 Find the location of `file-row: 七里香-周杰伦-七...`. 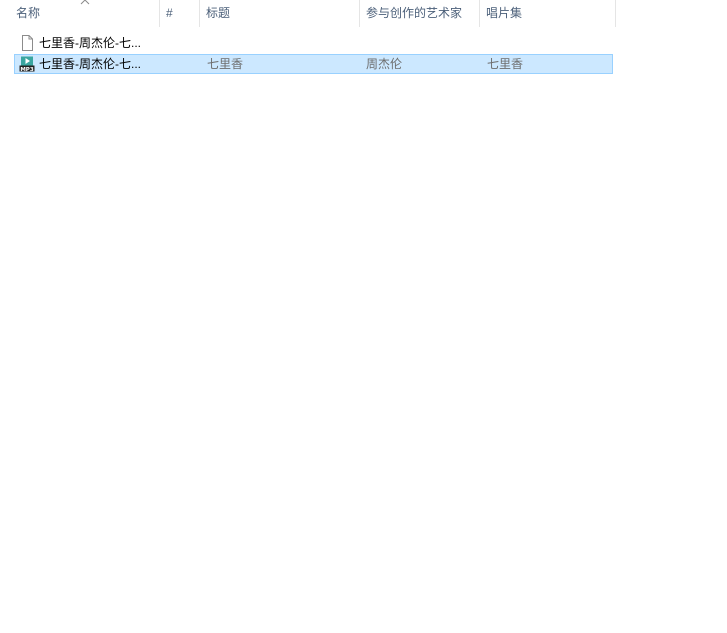

file-row: 七里香-周杰伦-七... is located at coordinates (313, 43).